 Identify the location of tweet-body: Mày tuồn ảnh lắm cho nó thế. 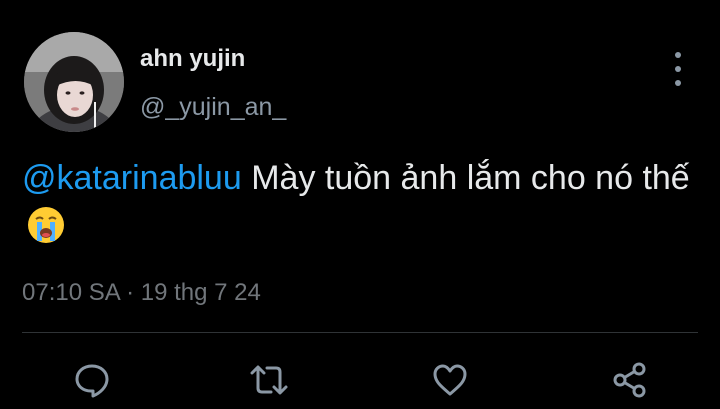
(470, 178).